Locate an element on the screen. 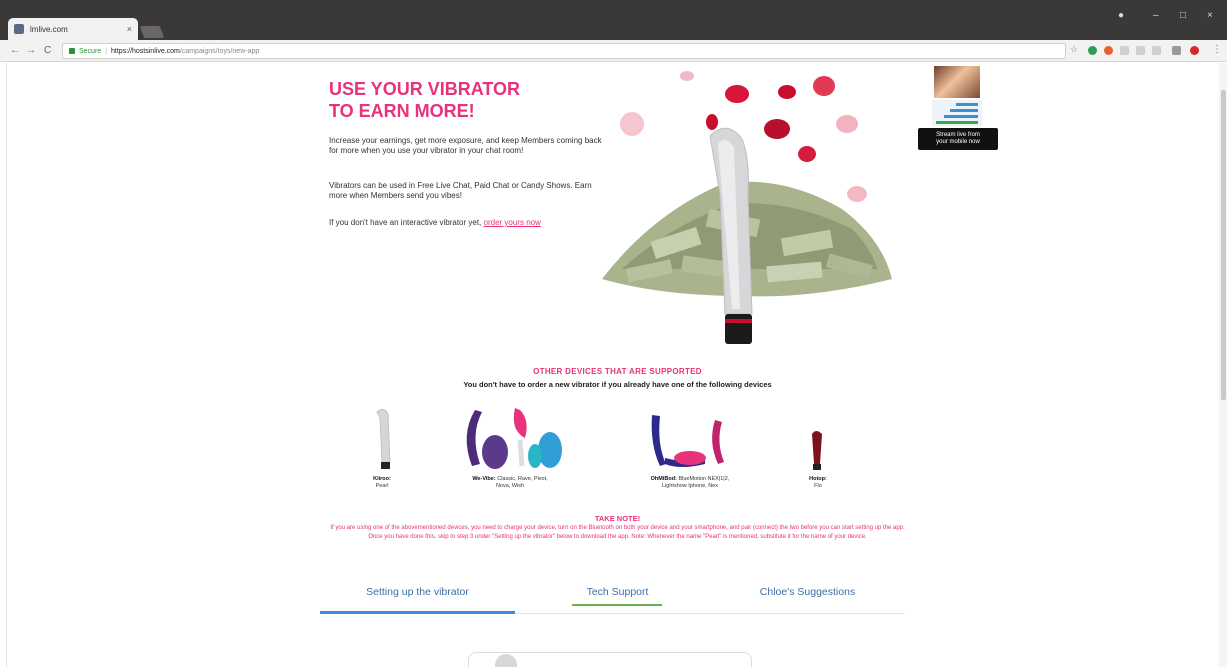 The width and height of the screenshot is (1227, 667). url-host: https://hostsinlive.com is located at coordinates (145, 51).